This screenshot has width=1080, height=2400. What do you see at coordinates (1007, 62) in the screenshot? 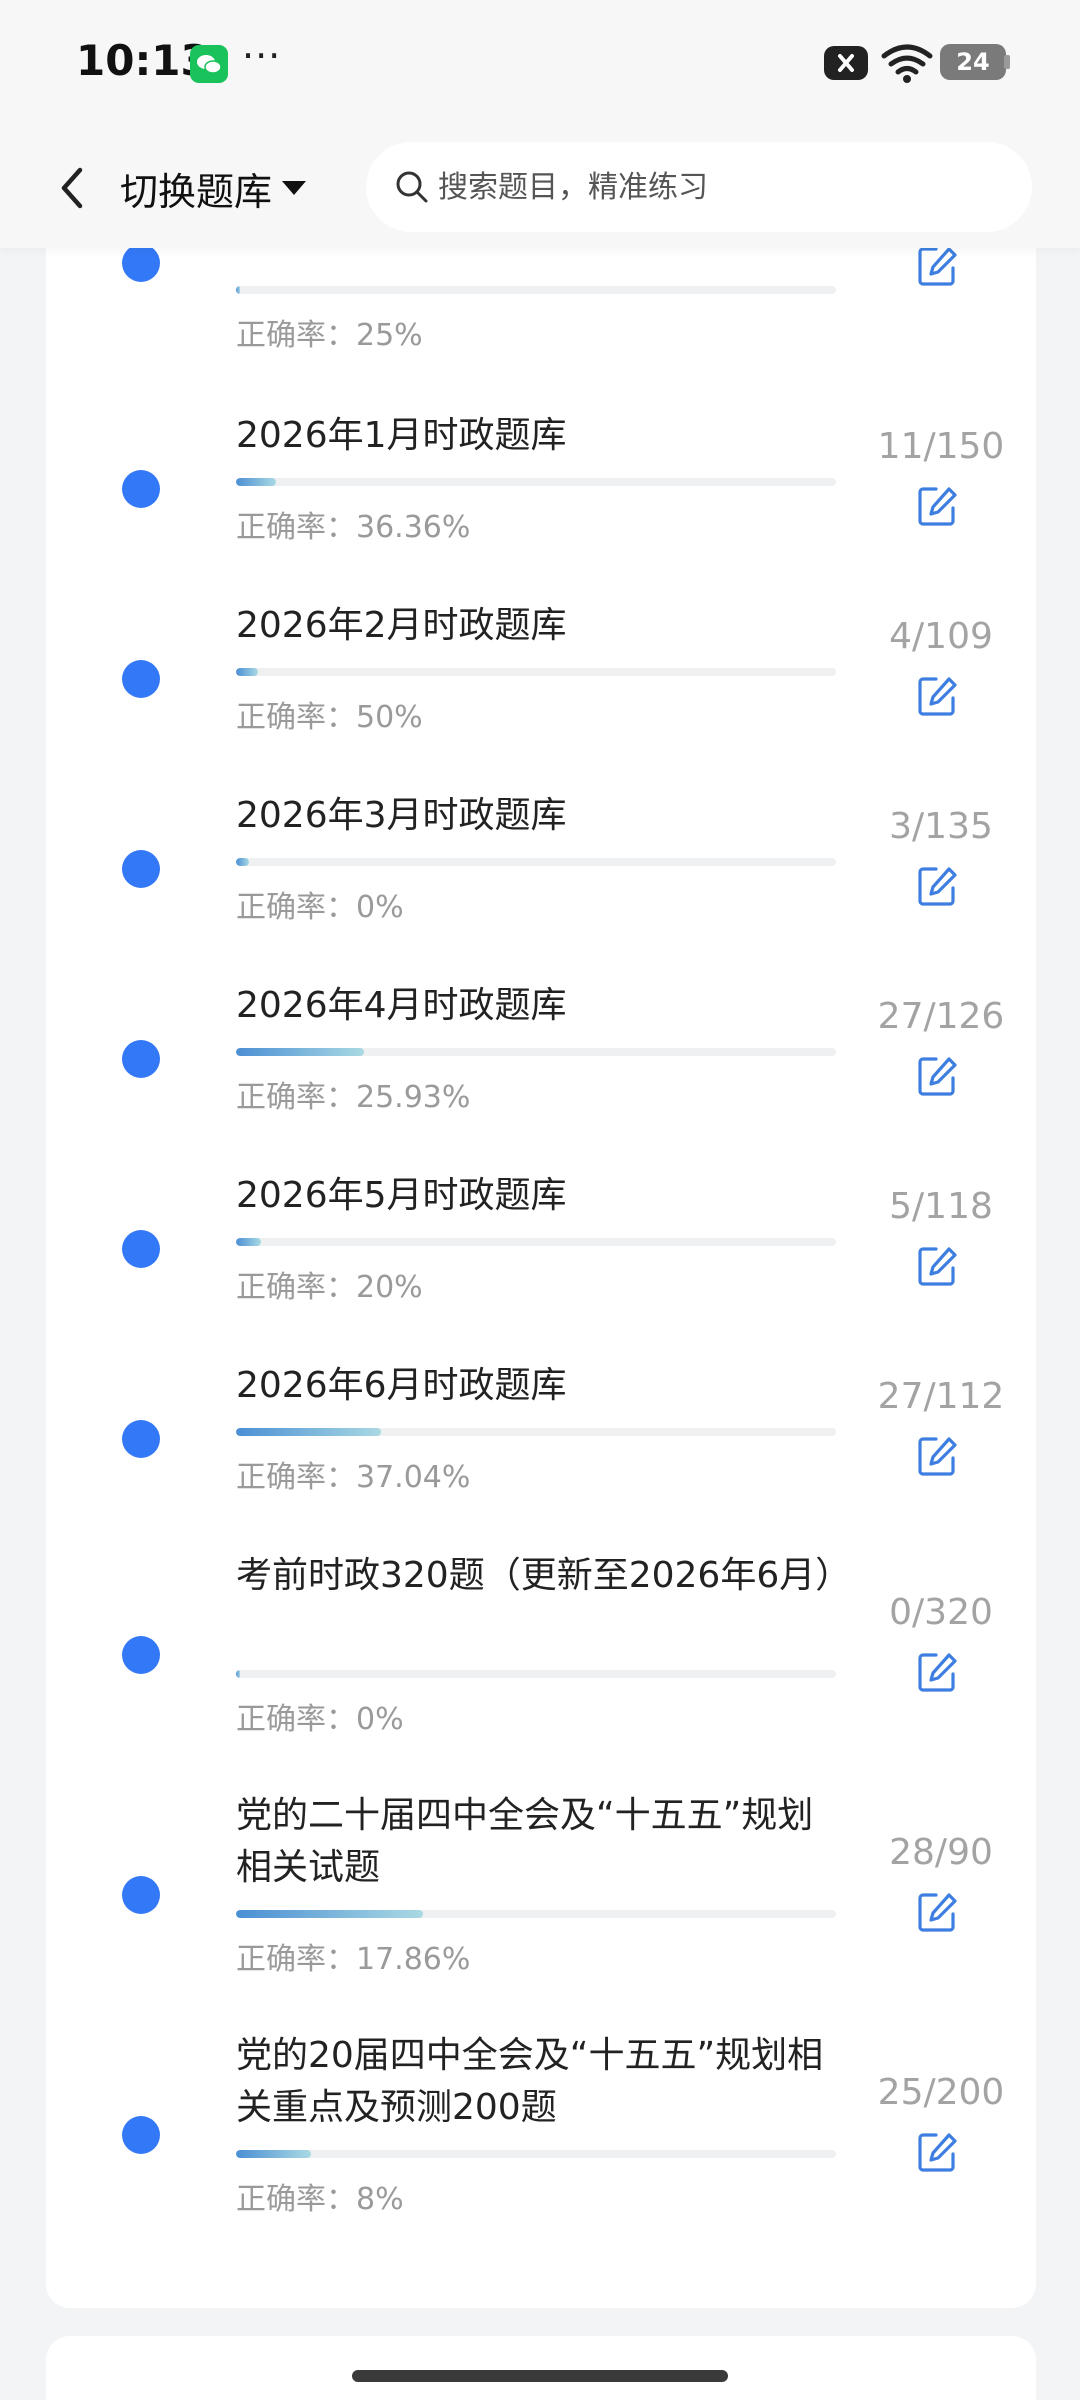
I see `battery-tip` at bounding box center [1007, 62].